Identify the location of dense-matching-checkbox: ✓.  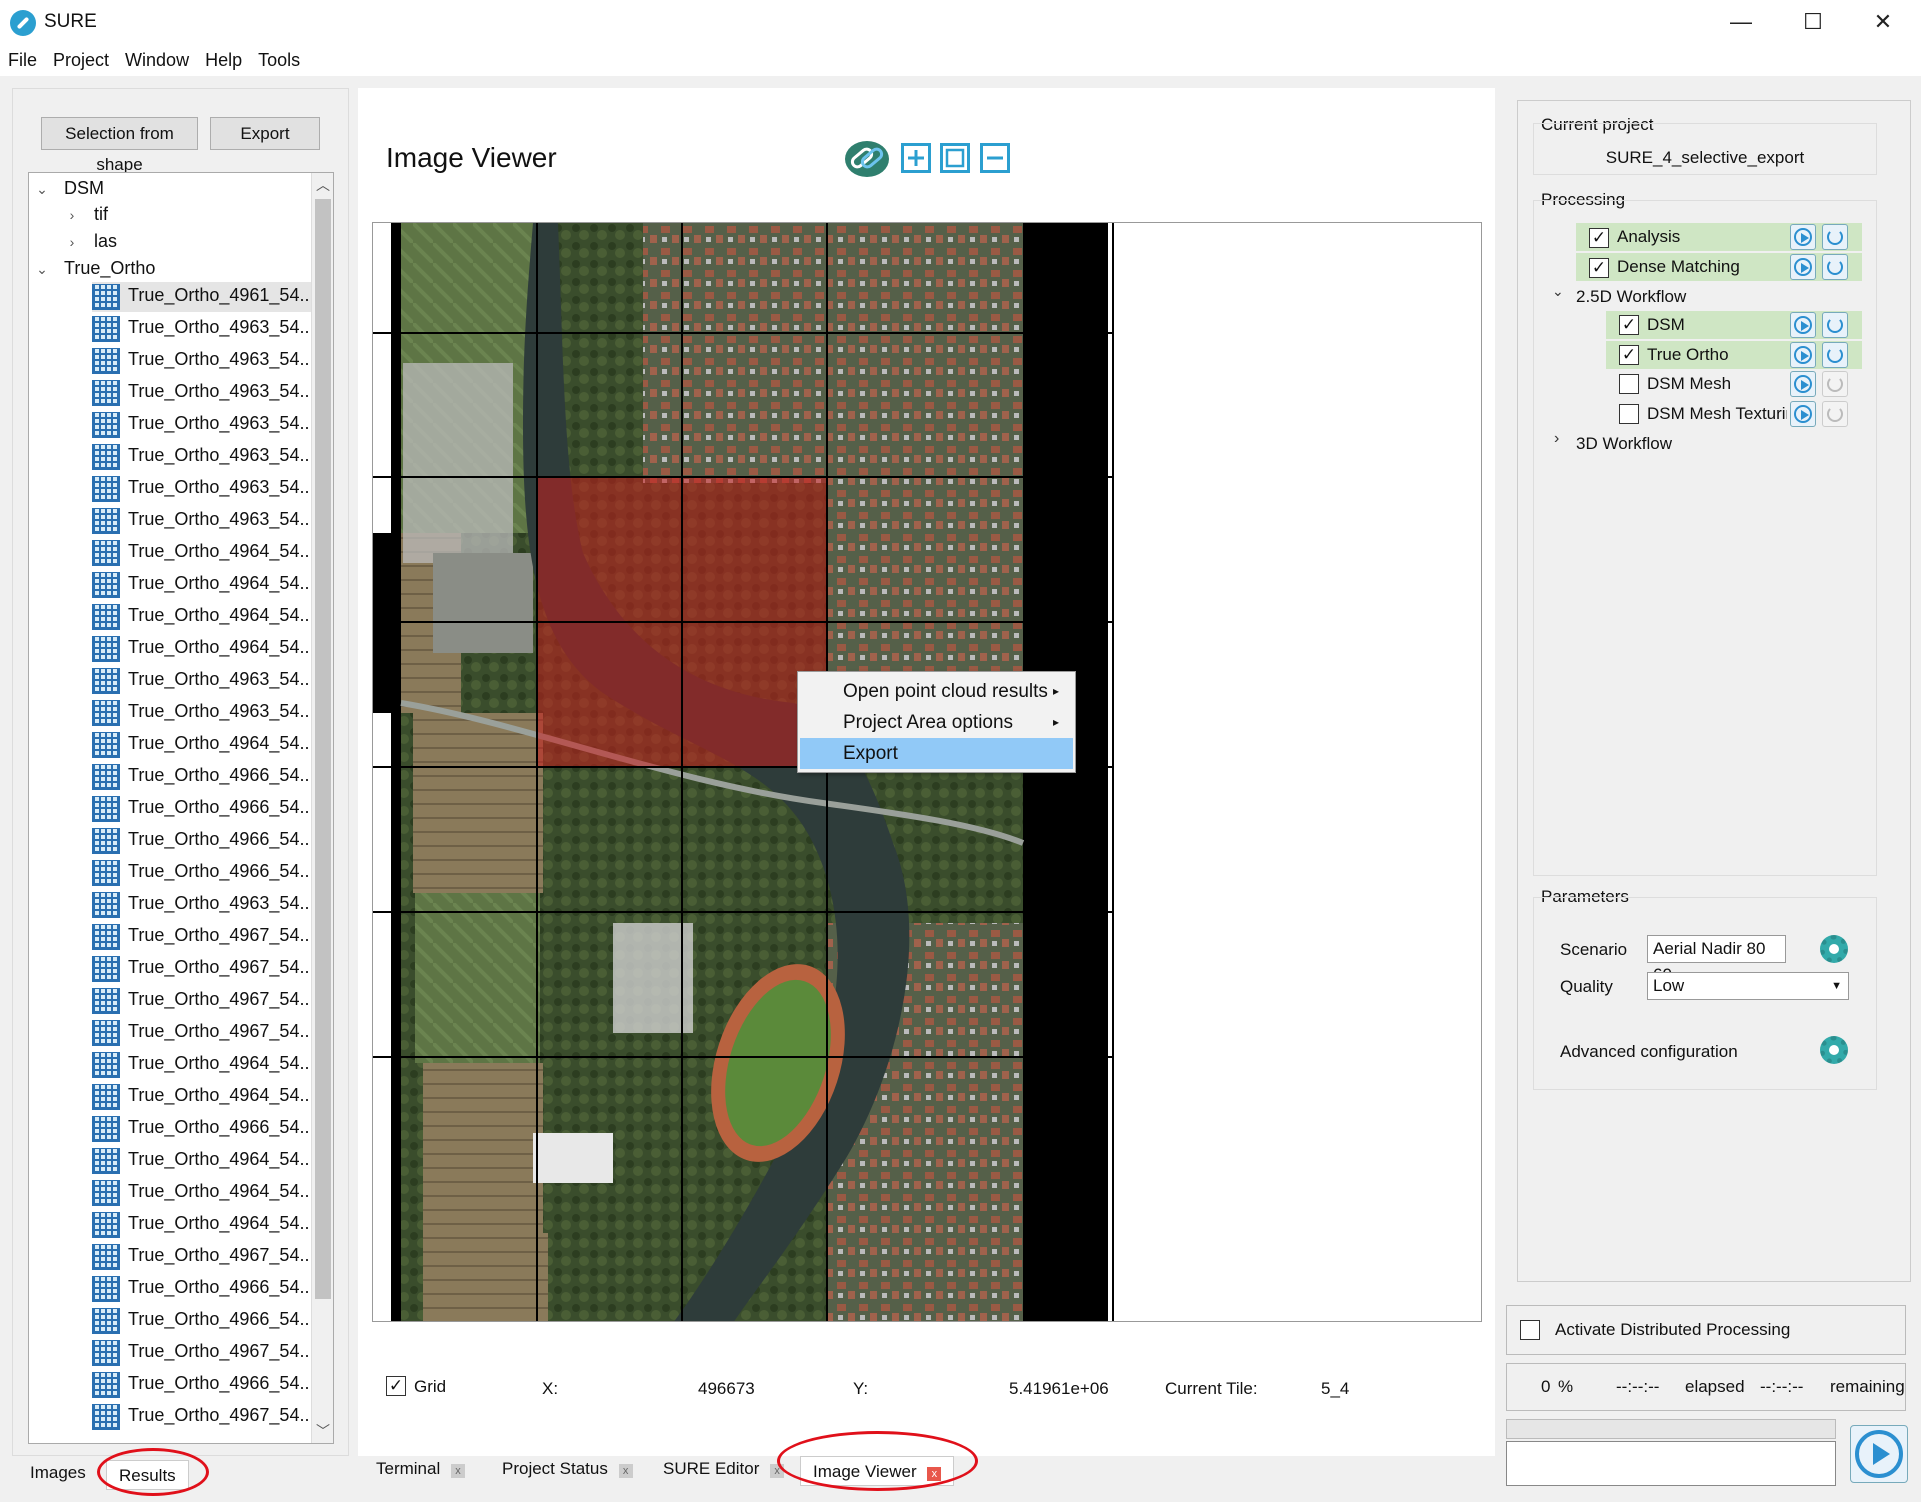
(1599, 268).